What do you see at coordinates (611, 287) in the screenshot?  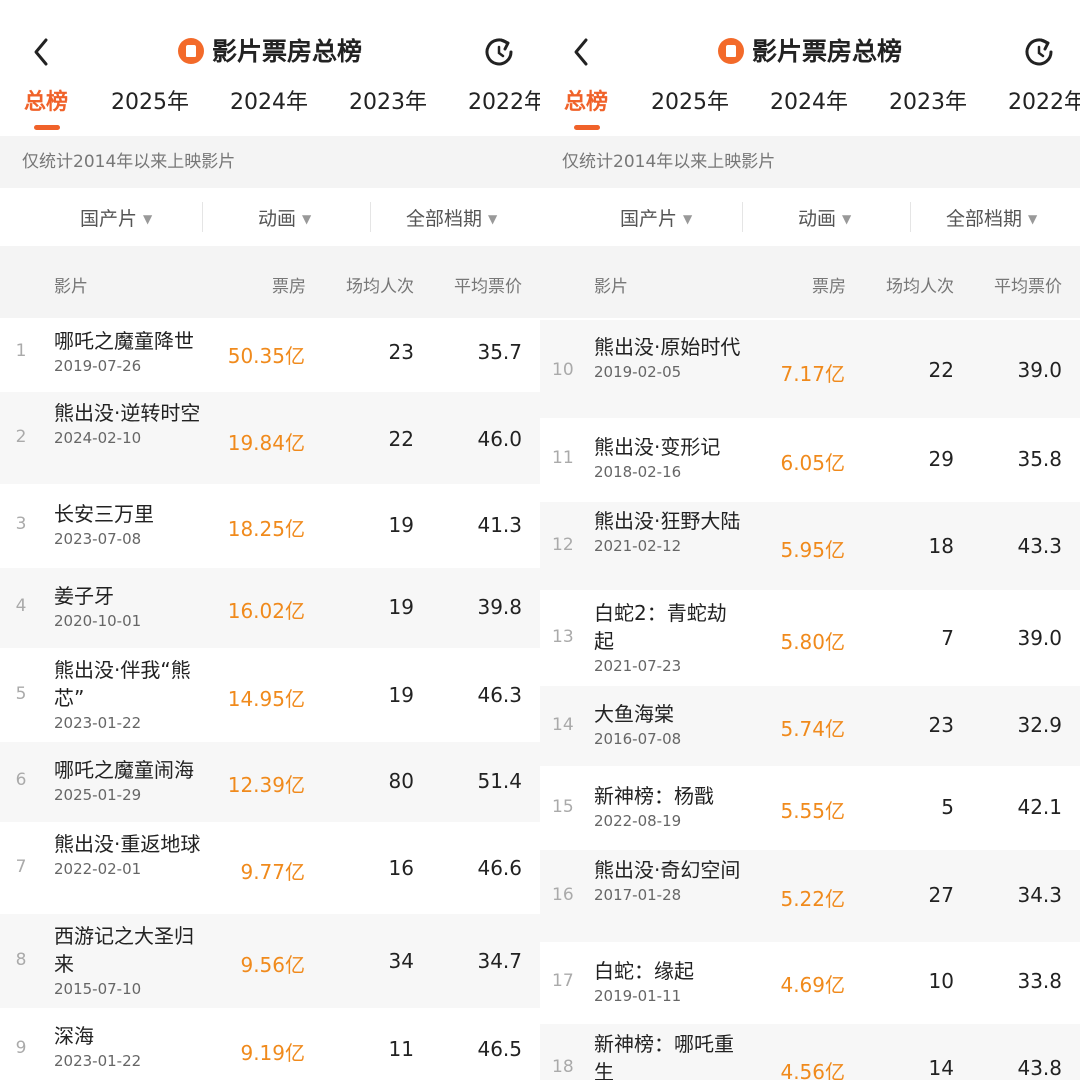 I see `col-film: 影片` at bounding box center [611, 287].